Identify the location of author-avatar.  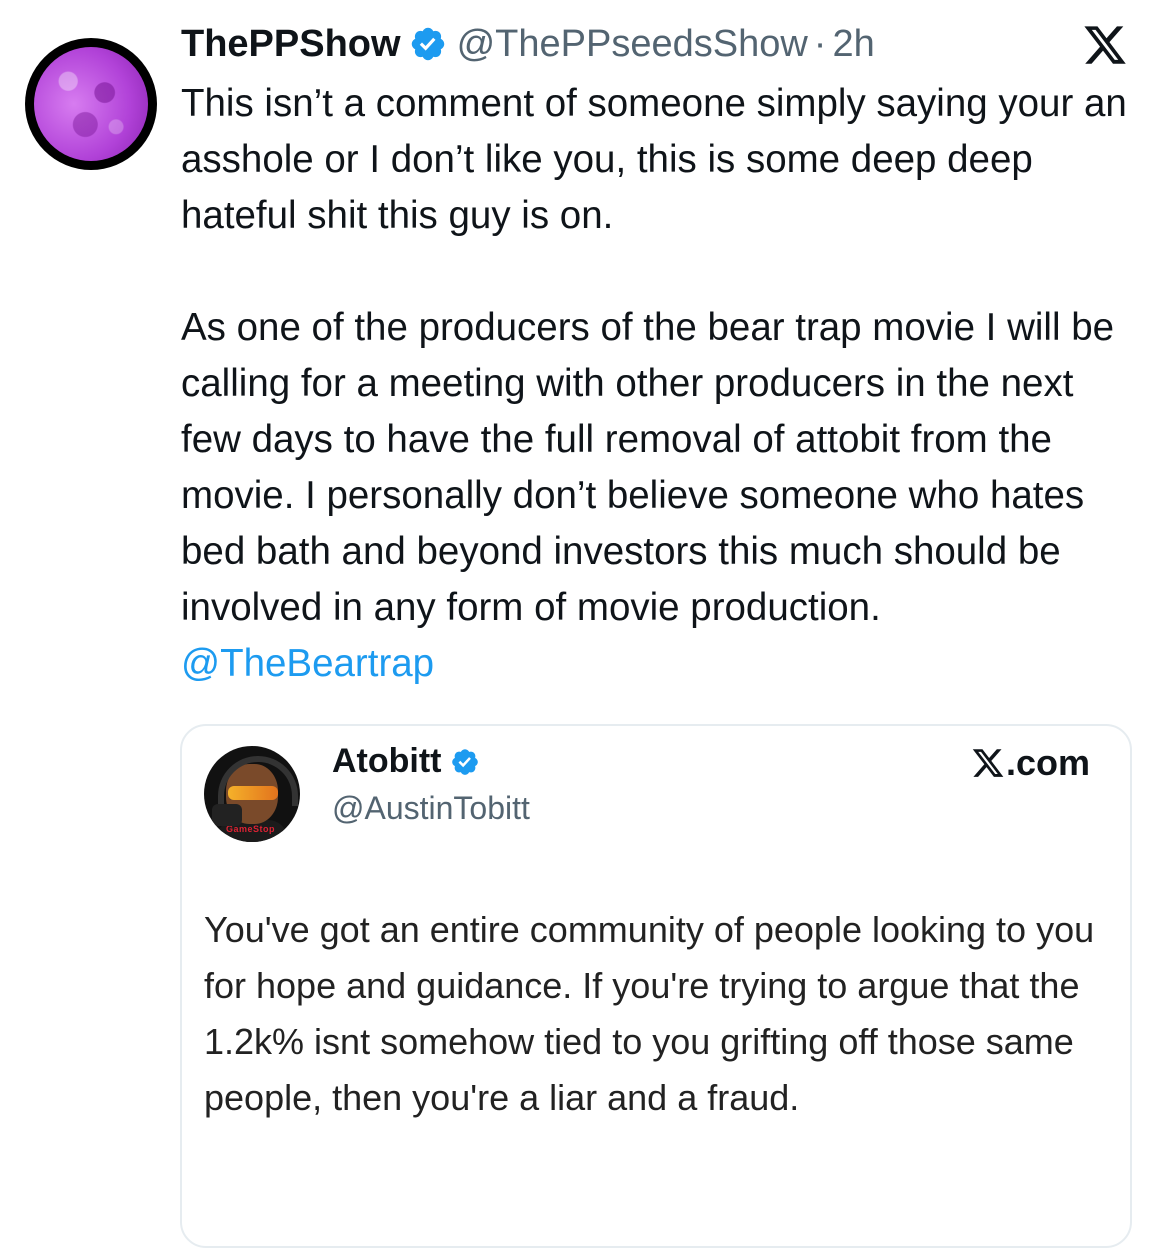
(91, 104).